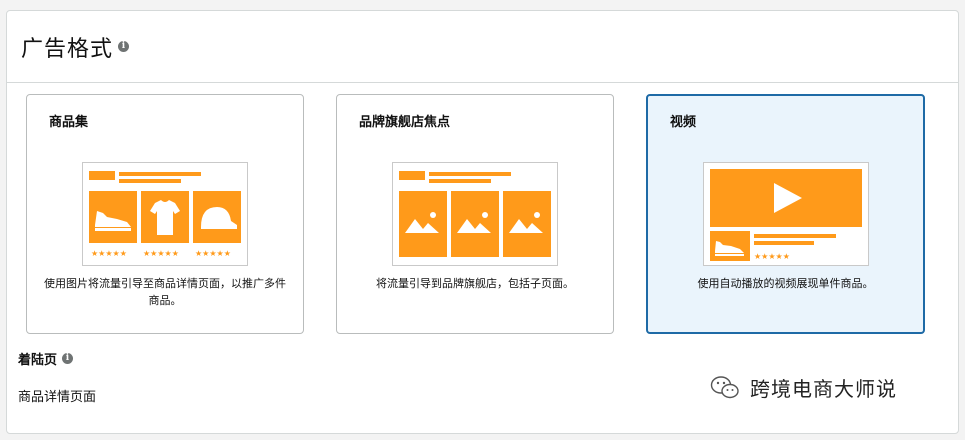 Image resolution: width=965 pixels, height=440 pixels. I want to click on card-title: 品牌旗舰店焦点, so click(405, 122).